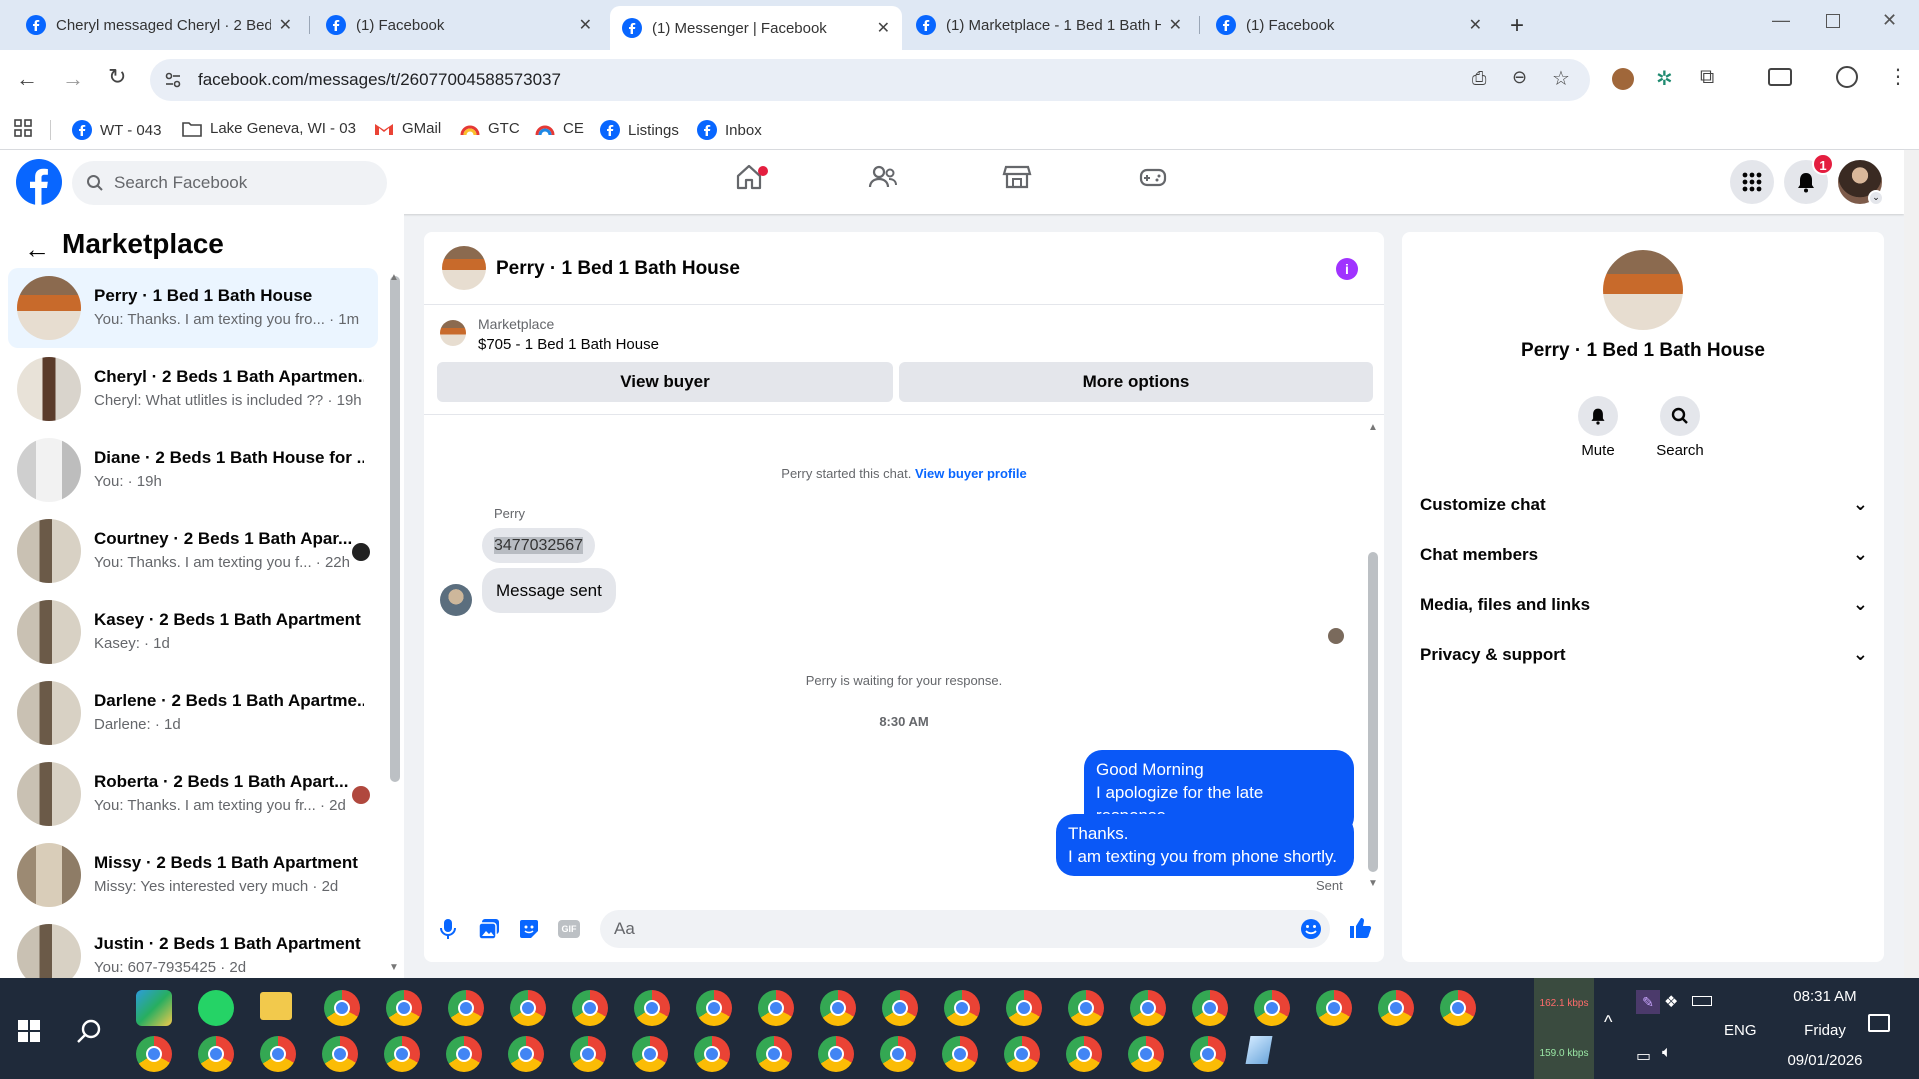 Image resolution: width=1919 pixels, height=1079 pixels. I want to click on volume-icon: 🔈︎, so click(1667, 1053).